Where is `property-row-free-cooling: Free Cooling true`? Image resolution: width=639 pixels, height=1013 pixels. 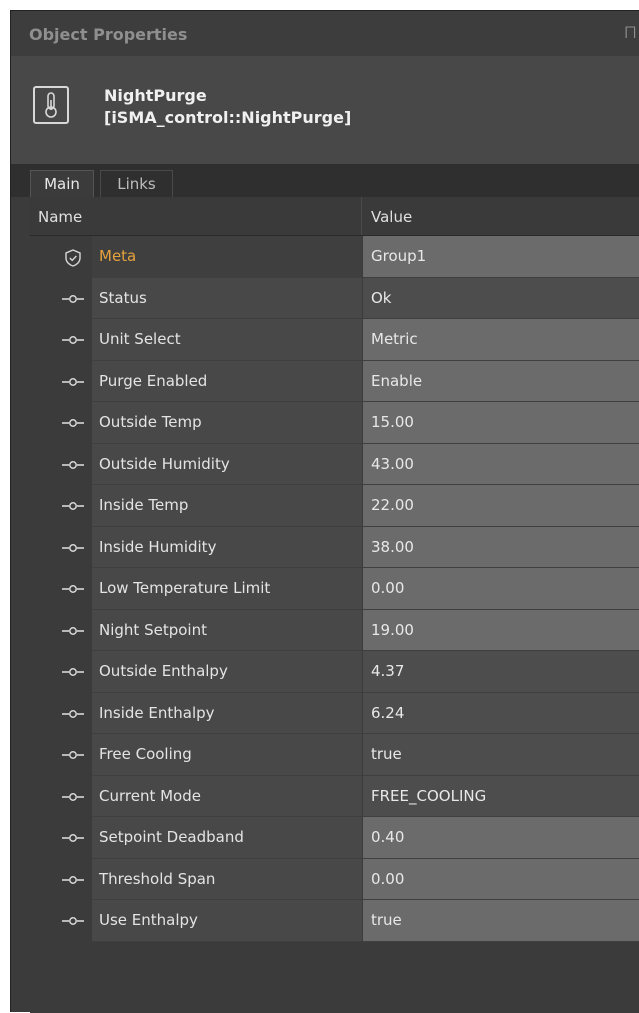 property-row-free-cooling: Free Cooling true is located at coordinates (334, 755).